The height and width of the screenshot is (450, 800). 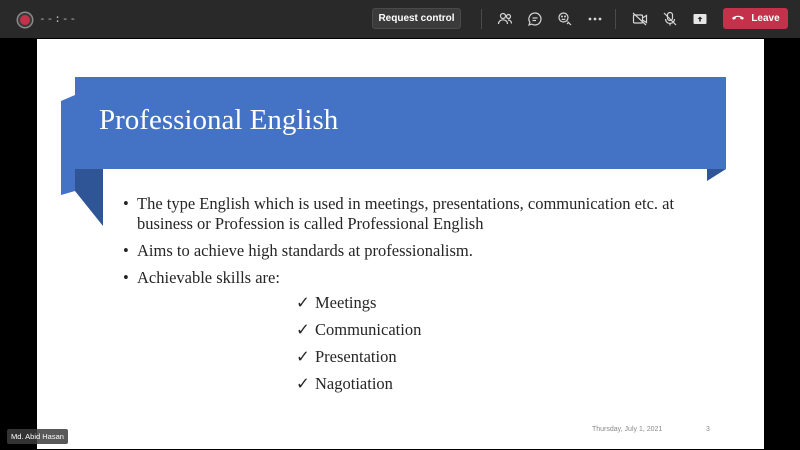 I want to click on slide-page-number: 3, so click(x=708, y=429).